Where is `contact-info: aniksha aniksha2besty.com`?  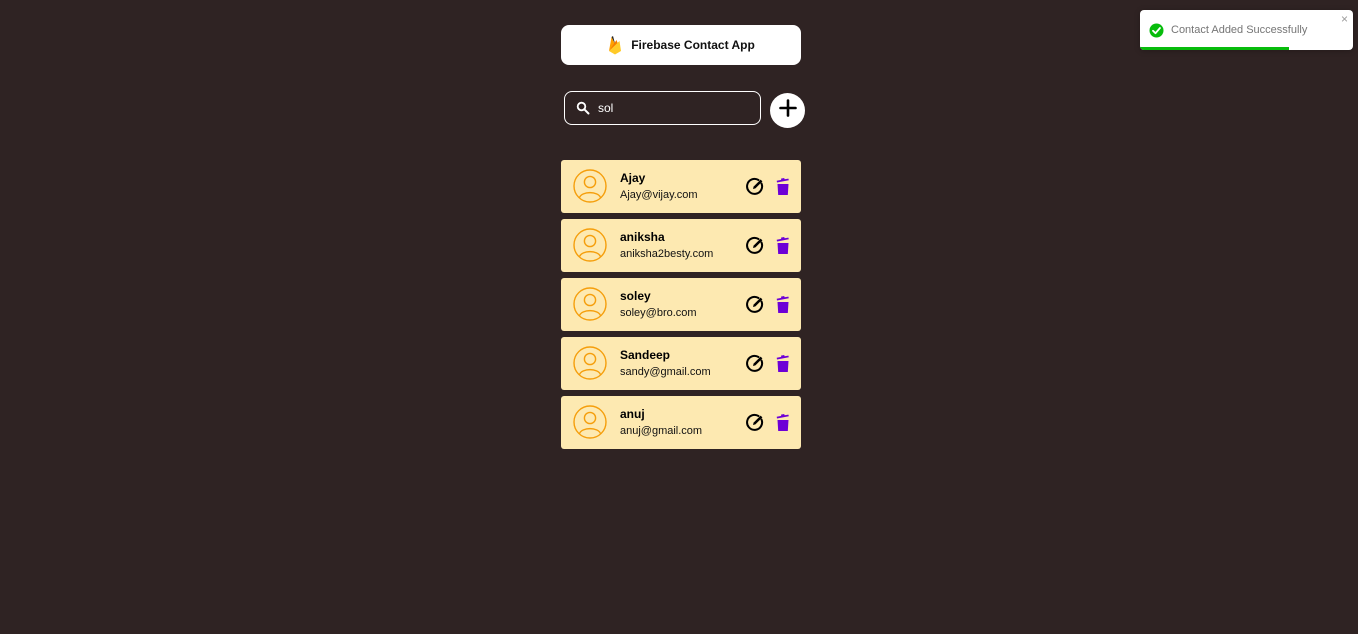 contact-info: aniksha aniksha2besty.com is located at coordinates (666, 246).